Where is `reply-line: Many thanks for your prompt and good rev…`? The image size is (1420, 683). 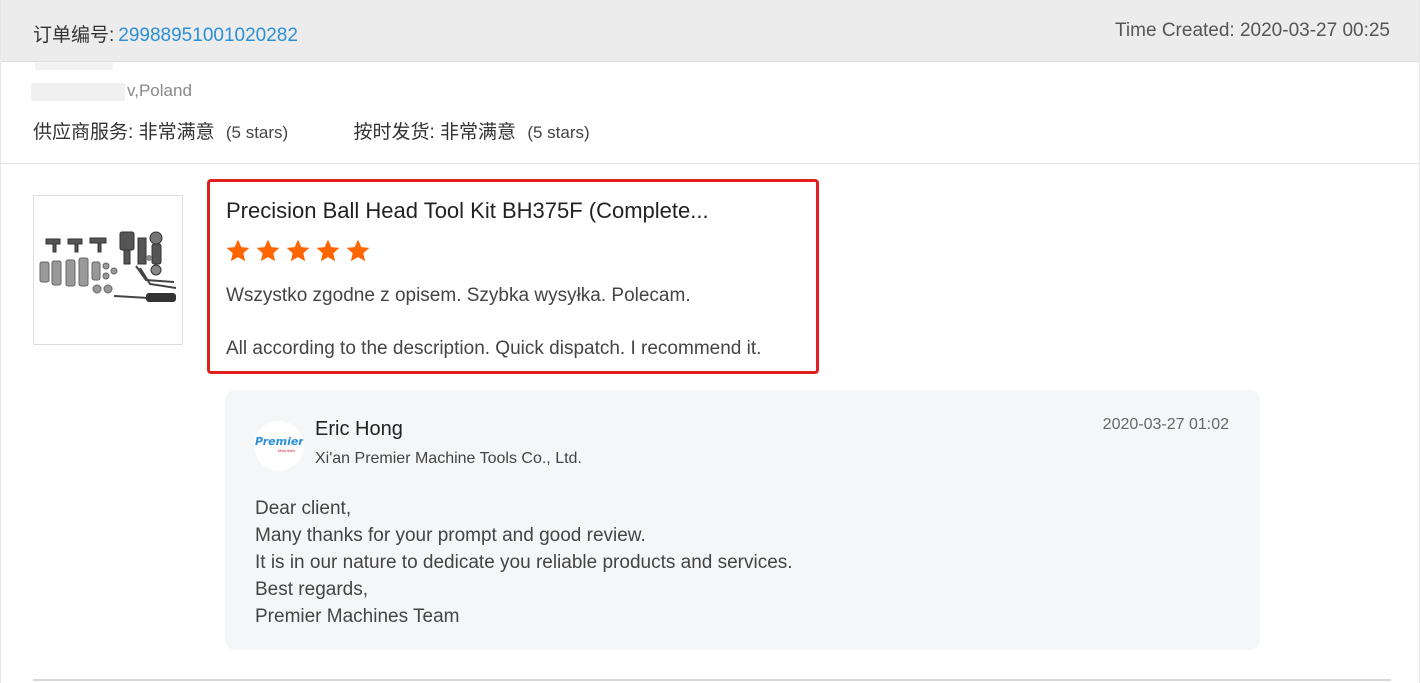
reply-line: Many thanks for your prompt and good rev… is located at coordinates (450, 535).